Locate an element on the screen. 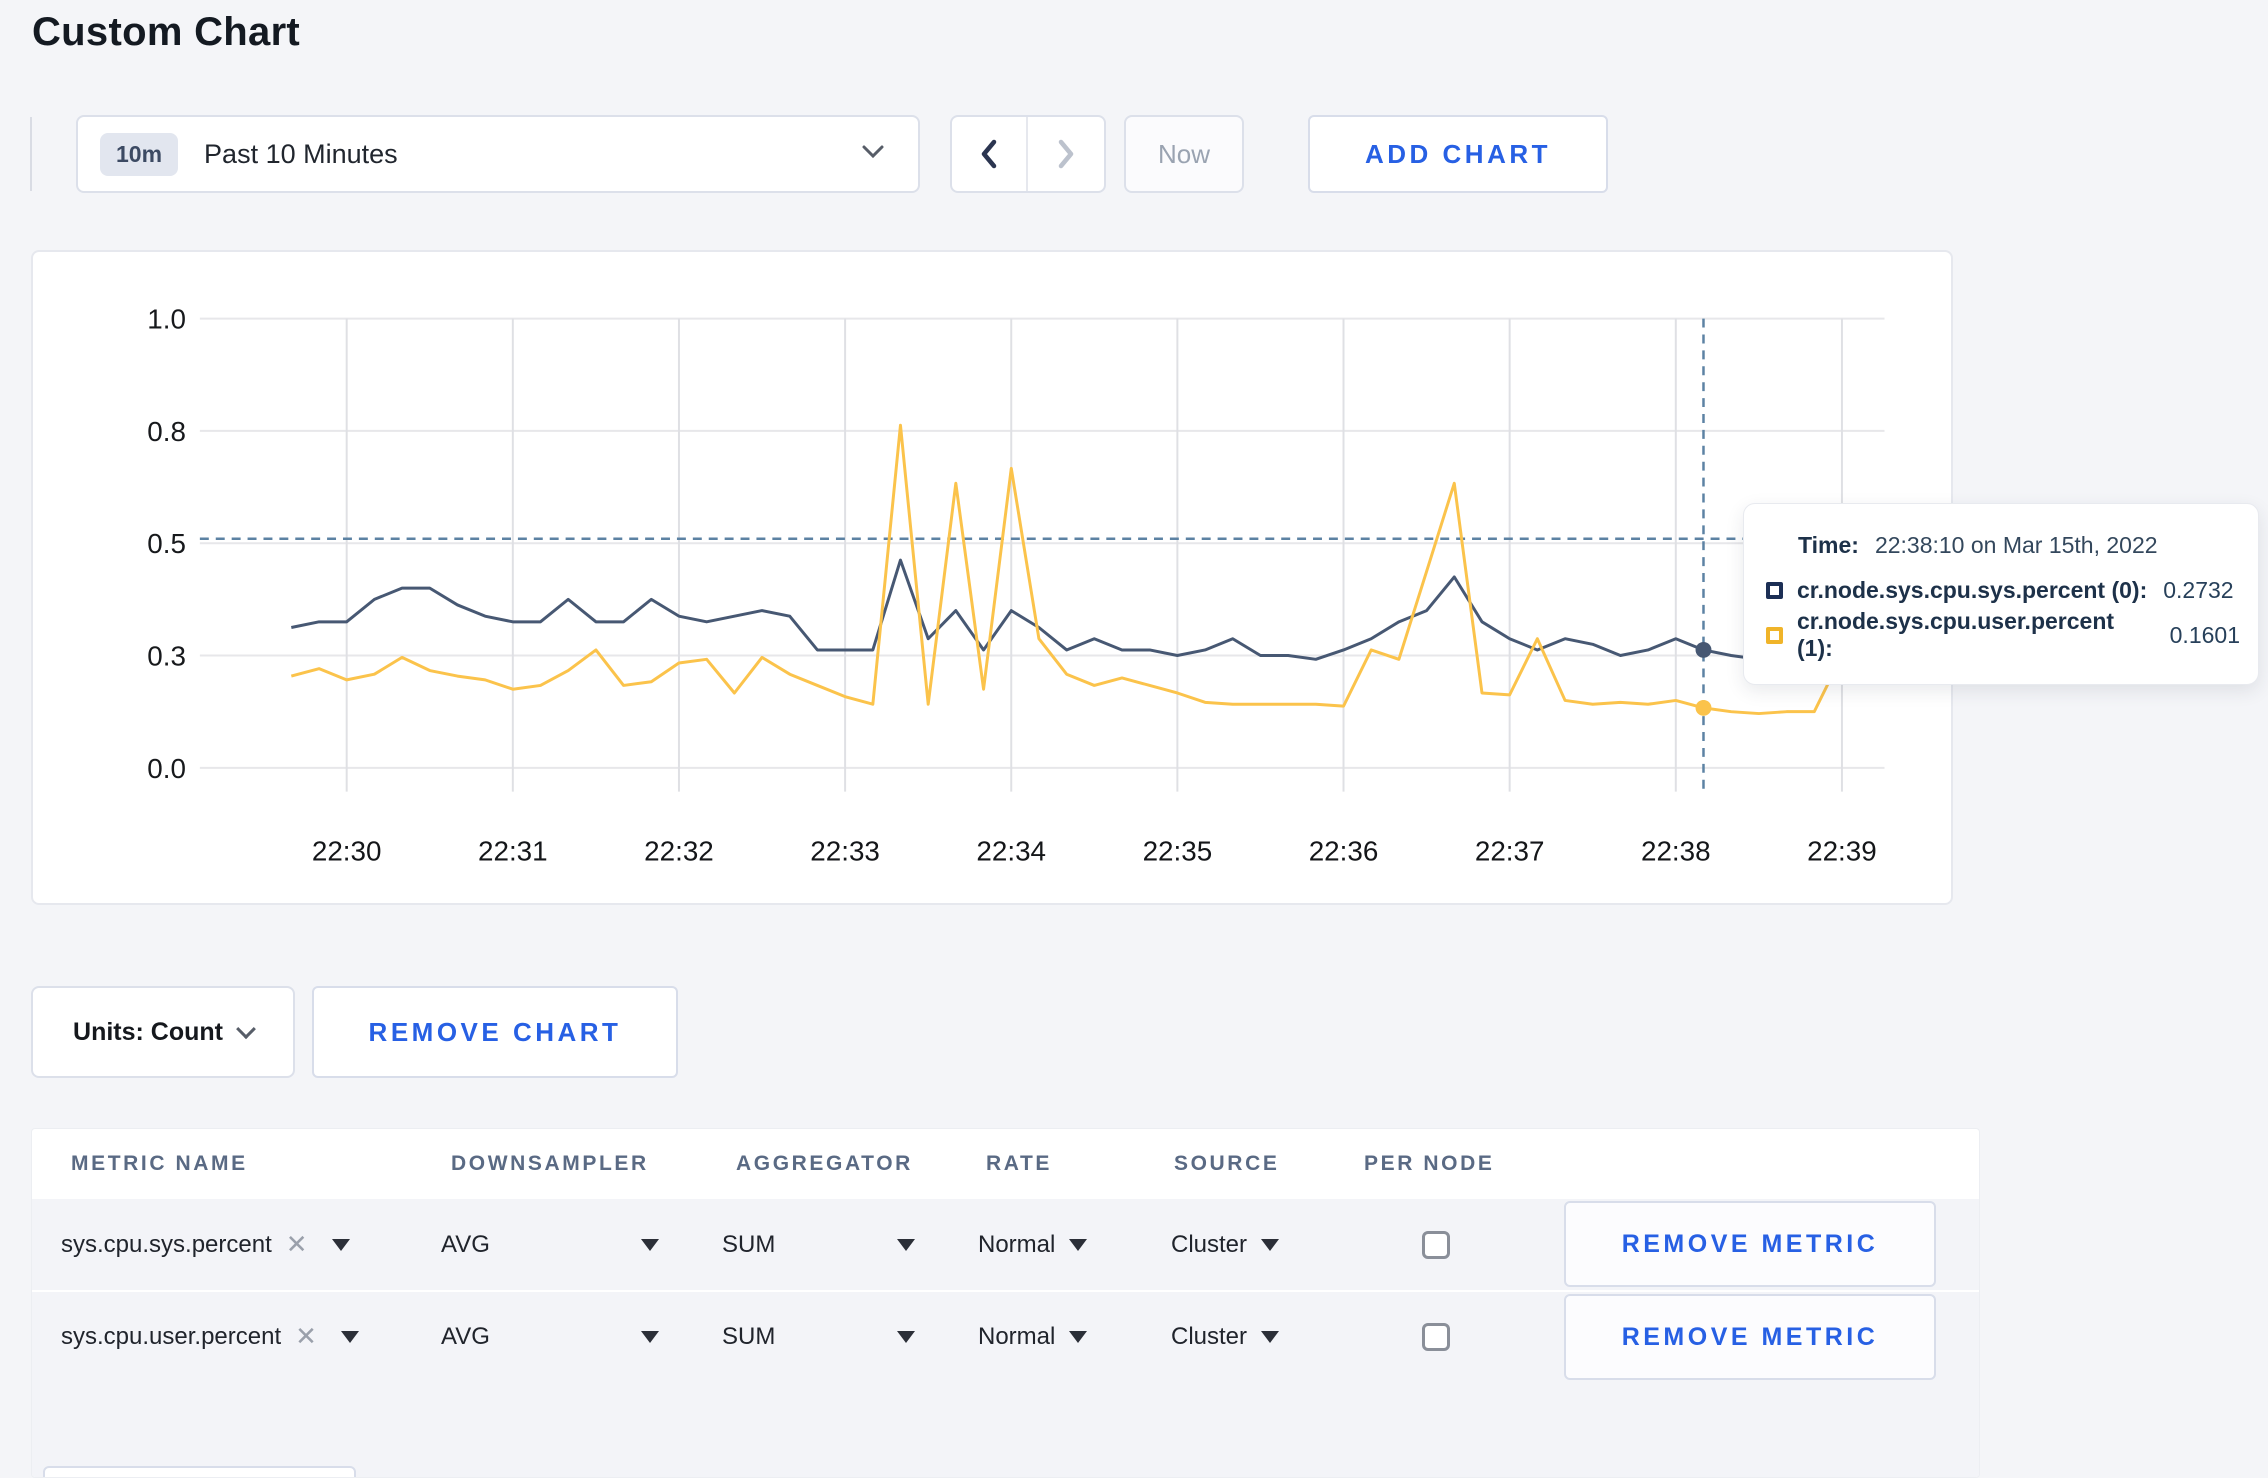 The width and height of the screenshot is (2268, 1478). x-axis-tick-label: 22:37 is located at coordinates (1510, 850).